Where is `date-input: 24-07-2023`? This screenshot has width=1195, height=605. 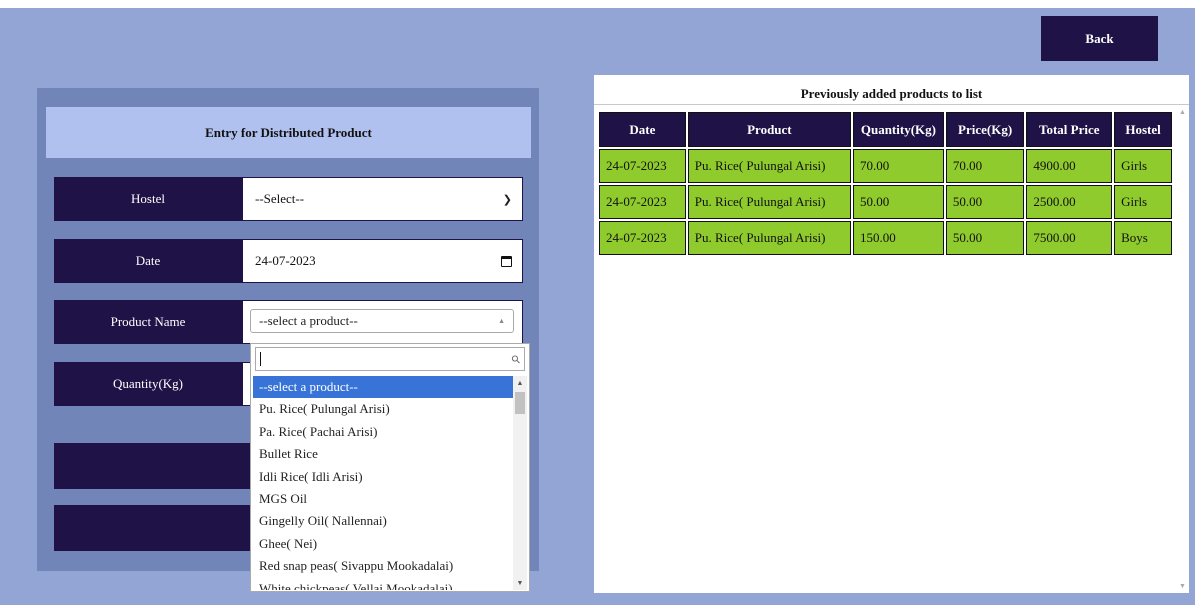
date-input: 24-07-2023 is located at coordinates (382, 261).